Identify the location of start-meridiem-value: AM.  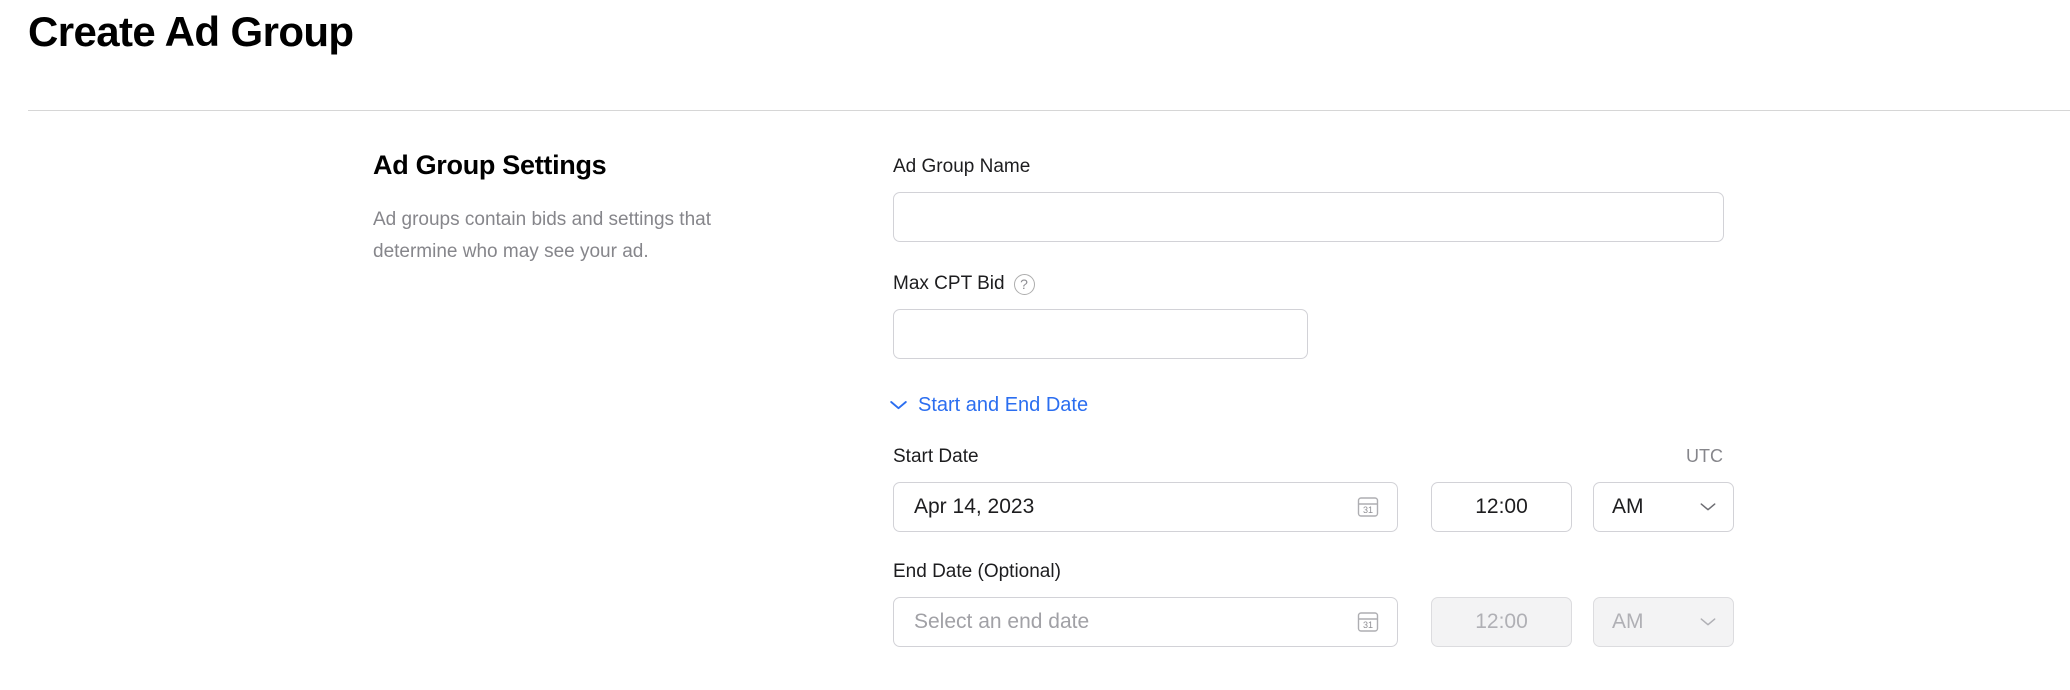
(1628, 506).